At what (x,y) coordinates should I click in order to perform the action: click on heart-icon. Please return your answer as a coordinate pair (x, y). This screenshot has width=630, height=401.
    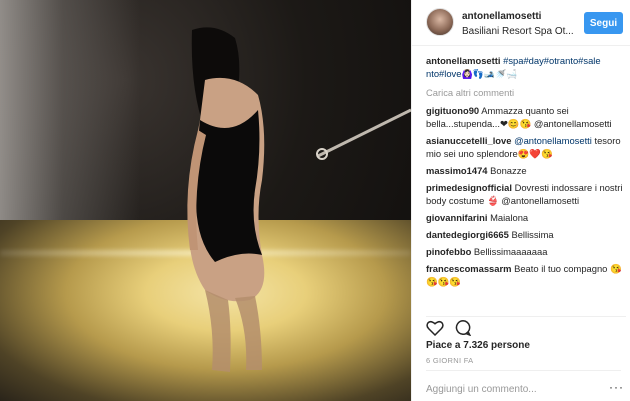
    Looking at the image, I should click on (435, 327).